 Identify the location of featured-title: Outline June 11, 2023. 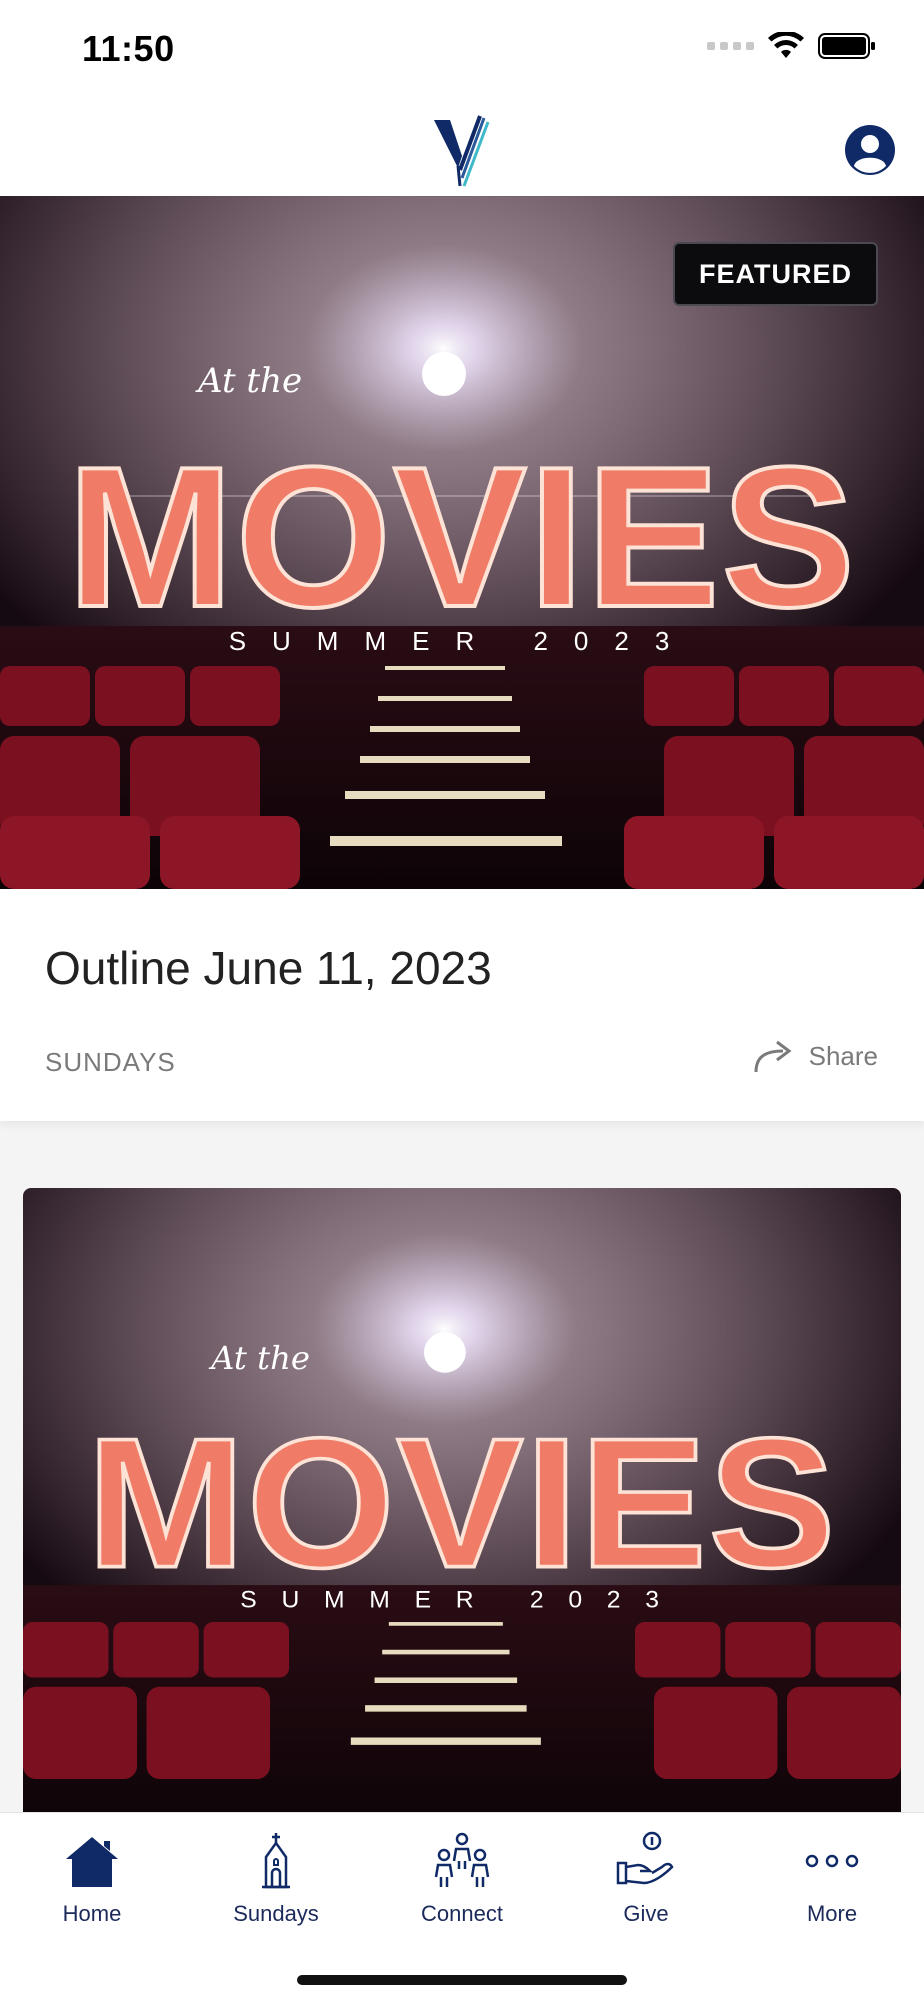
(268, 968).